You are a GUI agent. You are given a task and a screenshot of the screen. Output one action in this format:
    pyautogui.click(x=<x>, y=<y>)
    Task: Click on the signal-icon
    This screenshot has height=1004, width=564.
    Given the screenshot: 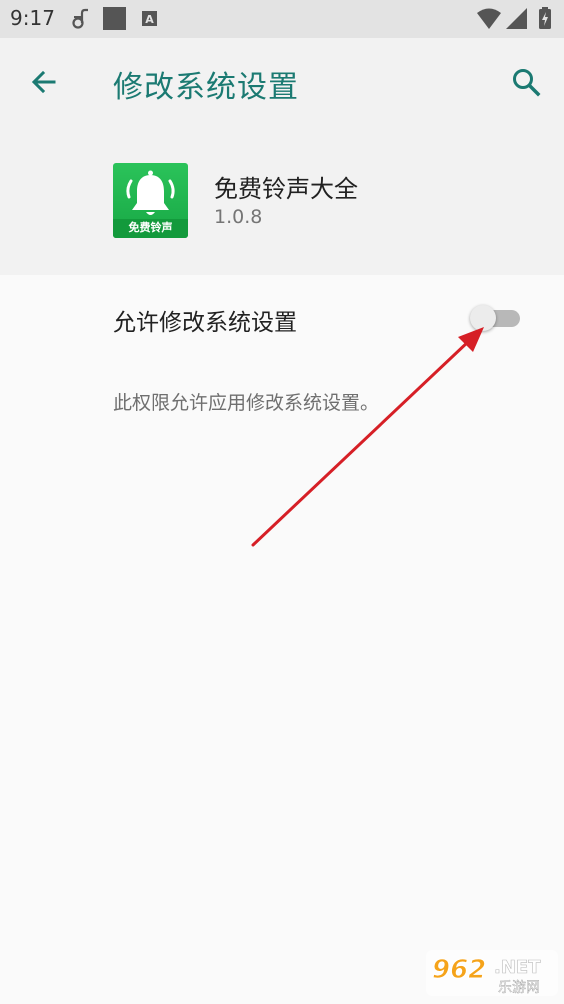 What is the action you would take?
    pyautogui.click(x=516, y=18)
    